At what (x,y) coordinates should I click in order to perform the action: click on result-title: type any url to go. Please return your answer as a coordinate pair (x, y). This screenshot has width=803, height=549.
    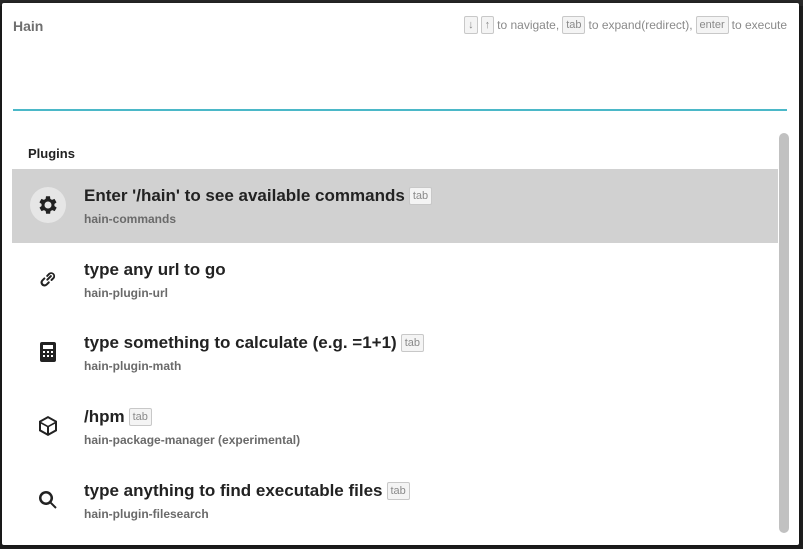
    Looking at the image, I should click on (155, 270).